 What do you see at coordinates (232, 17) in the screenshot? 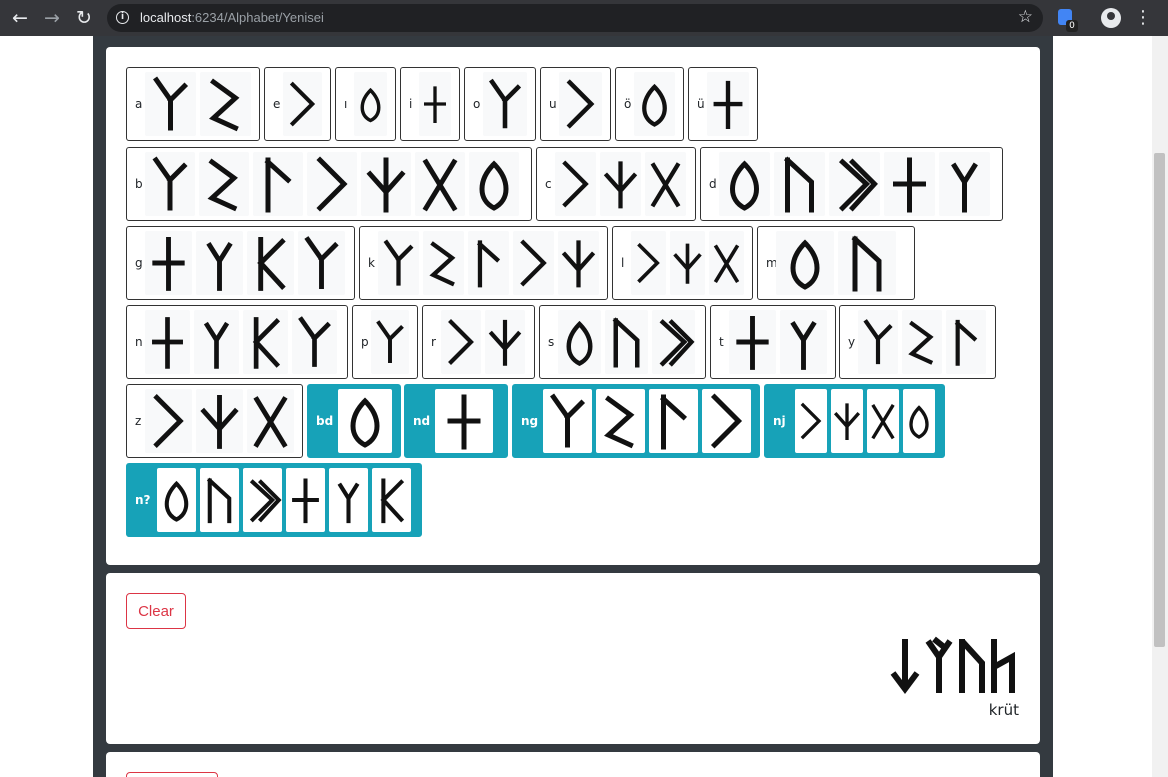
I see `url-text: localhost:6234/Alphabet/Yenisei` at bounding box center [232, 17].